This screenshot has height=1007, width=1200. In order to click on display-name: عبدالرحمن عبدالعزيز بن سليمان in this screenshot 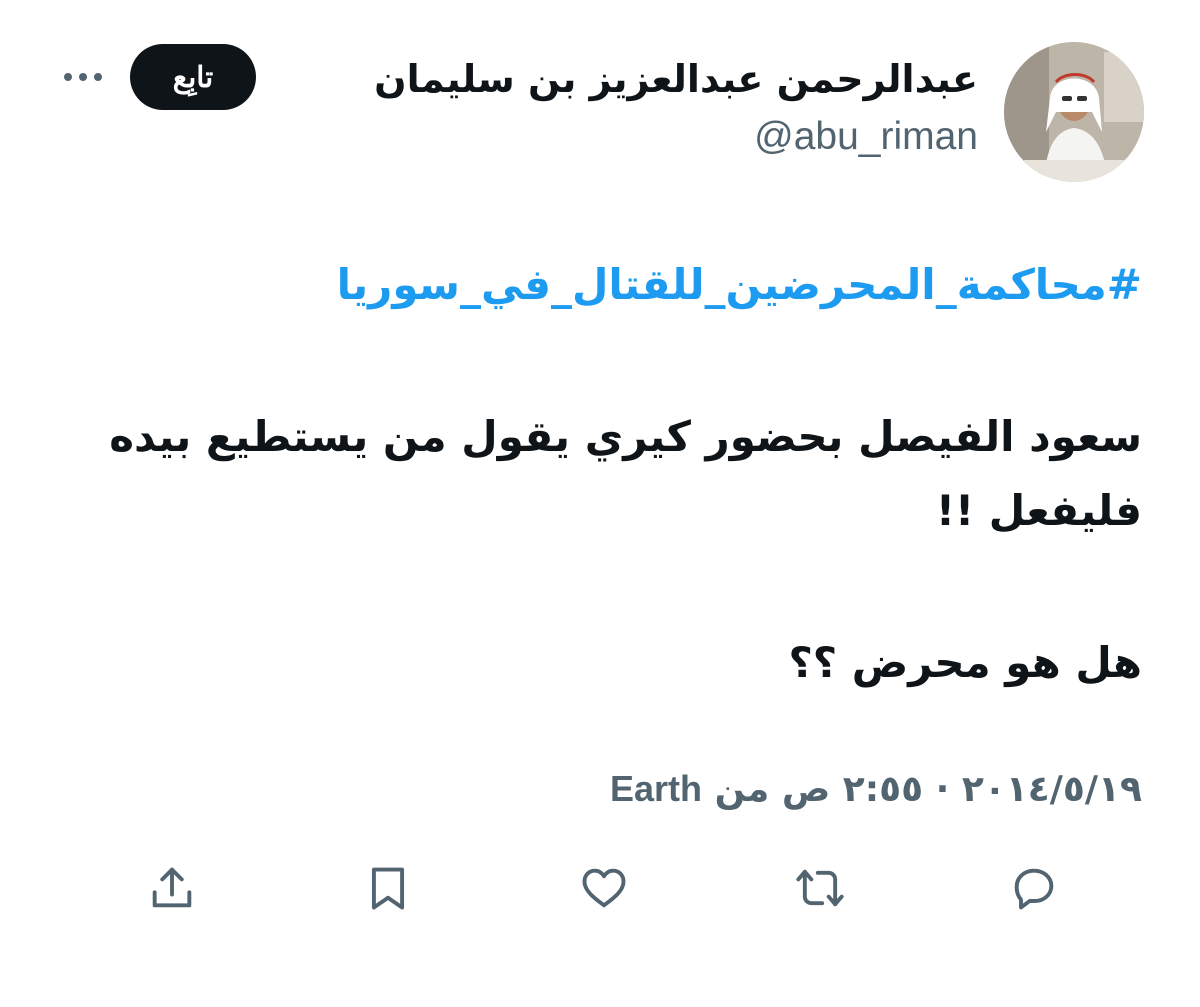, I will do `click(676, 79)`.